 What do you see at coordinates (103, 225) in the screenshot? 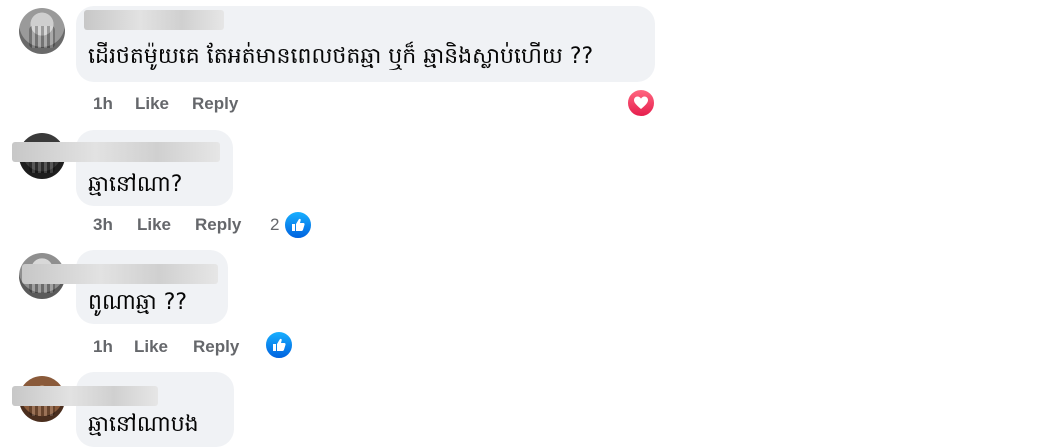
I see `comment-time: 3h` at bounding box center [103, 225].